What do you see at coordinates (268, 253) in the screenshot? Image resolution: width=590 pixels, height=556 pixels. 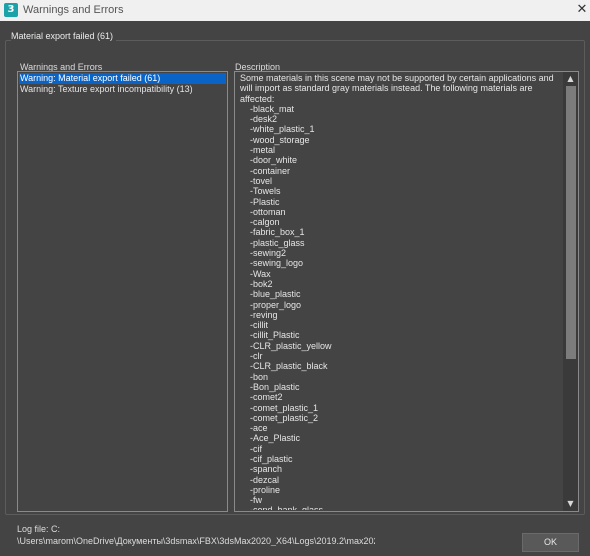 I see `material-item: -sewing2` at bounding box center [268, 253].